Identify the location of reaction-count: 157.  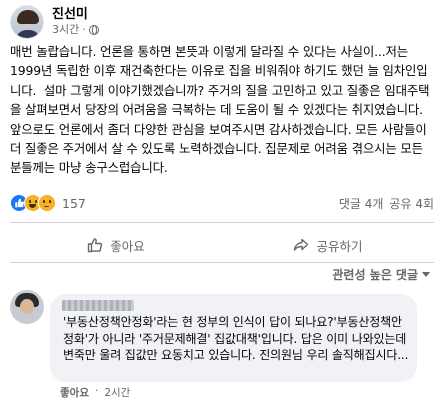
(74, 203).